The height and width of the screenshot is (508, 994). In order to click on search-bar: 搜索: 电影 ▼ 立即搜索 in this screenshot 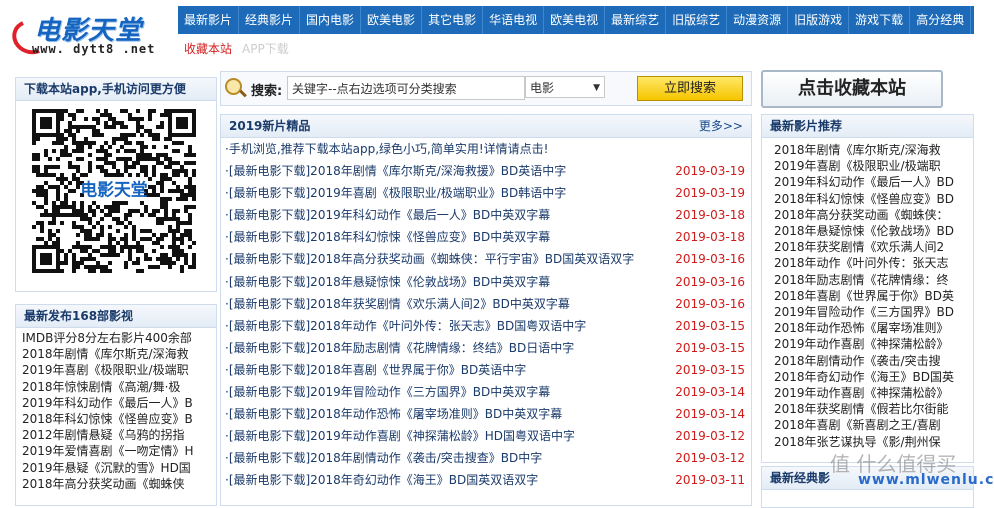, I will do `click(486, 88)`.